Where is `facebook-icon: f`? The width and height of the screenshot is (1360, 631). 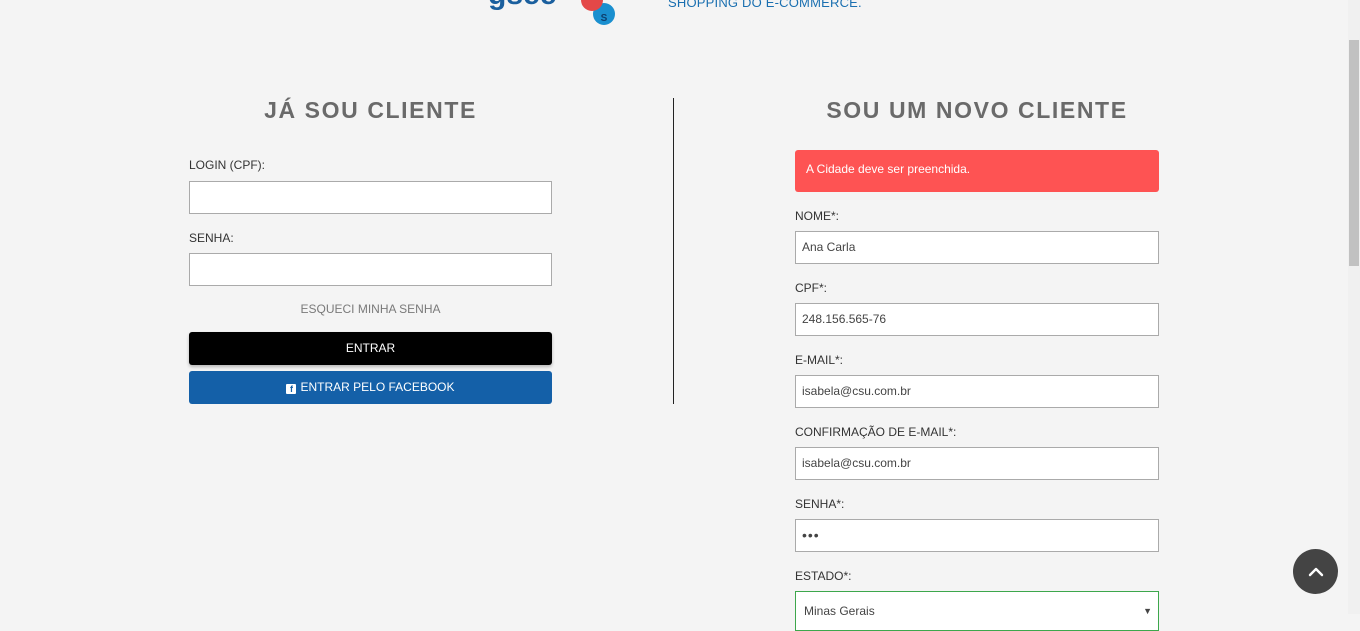 facebook-icon: f is located at coordinates (291, 389).